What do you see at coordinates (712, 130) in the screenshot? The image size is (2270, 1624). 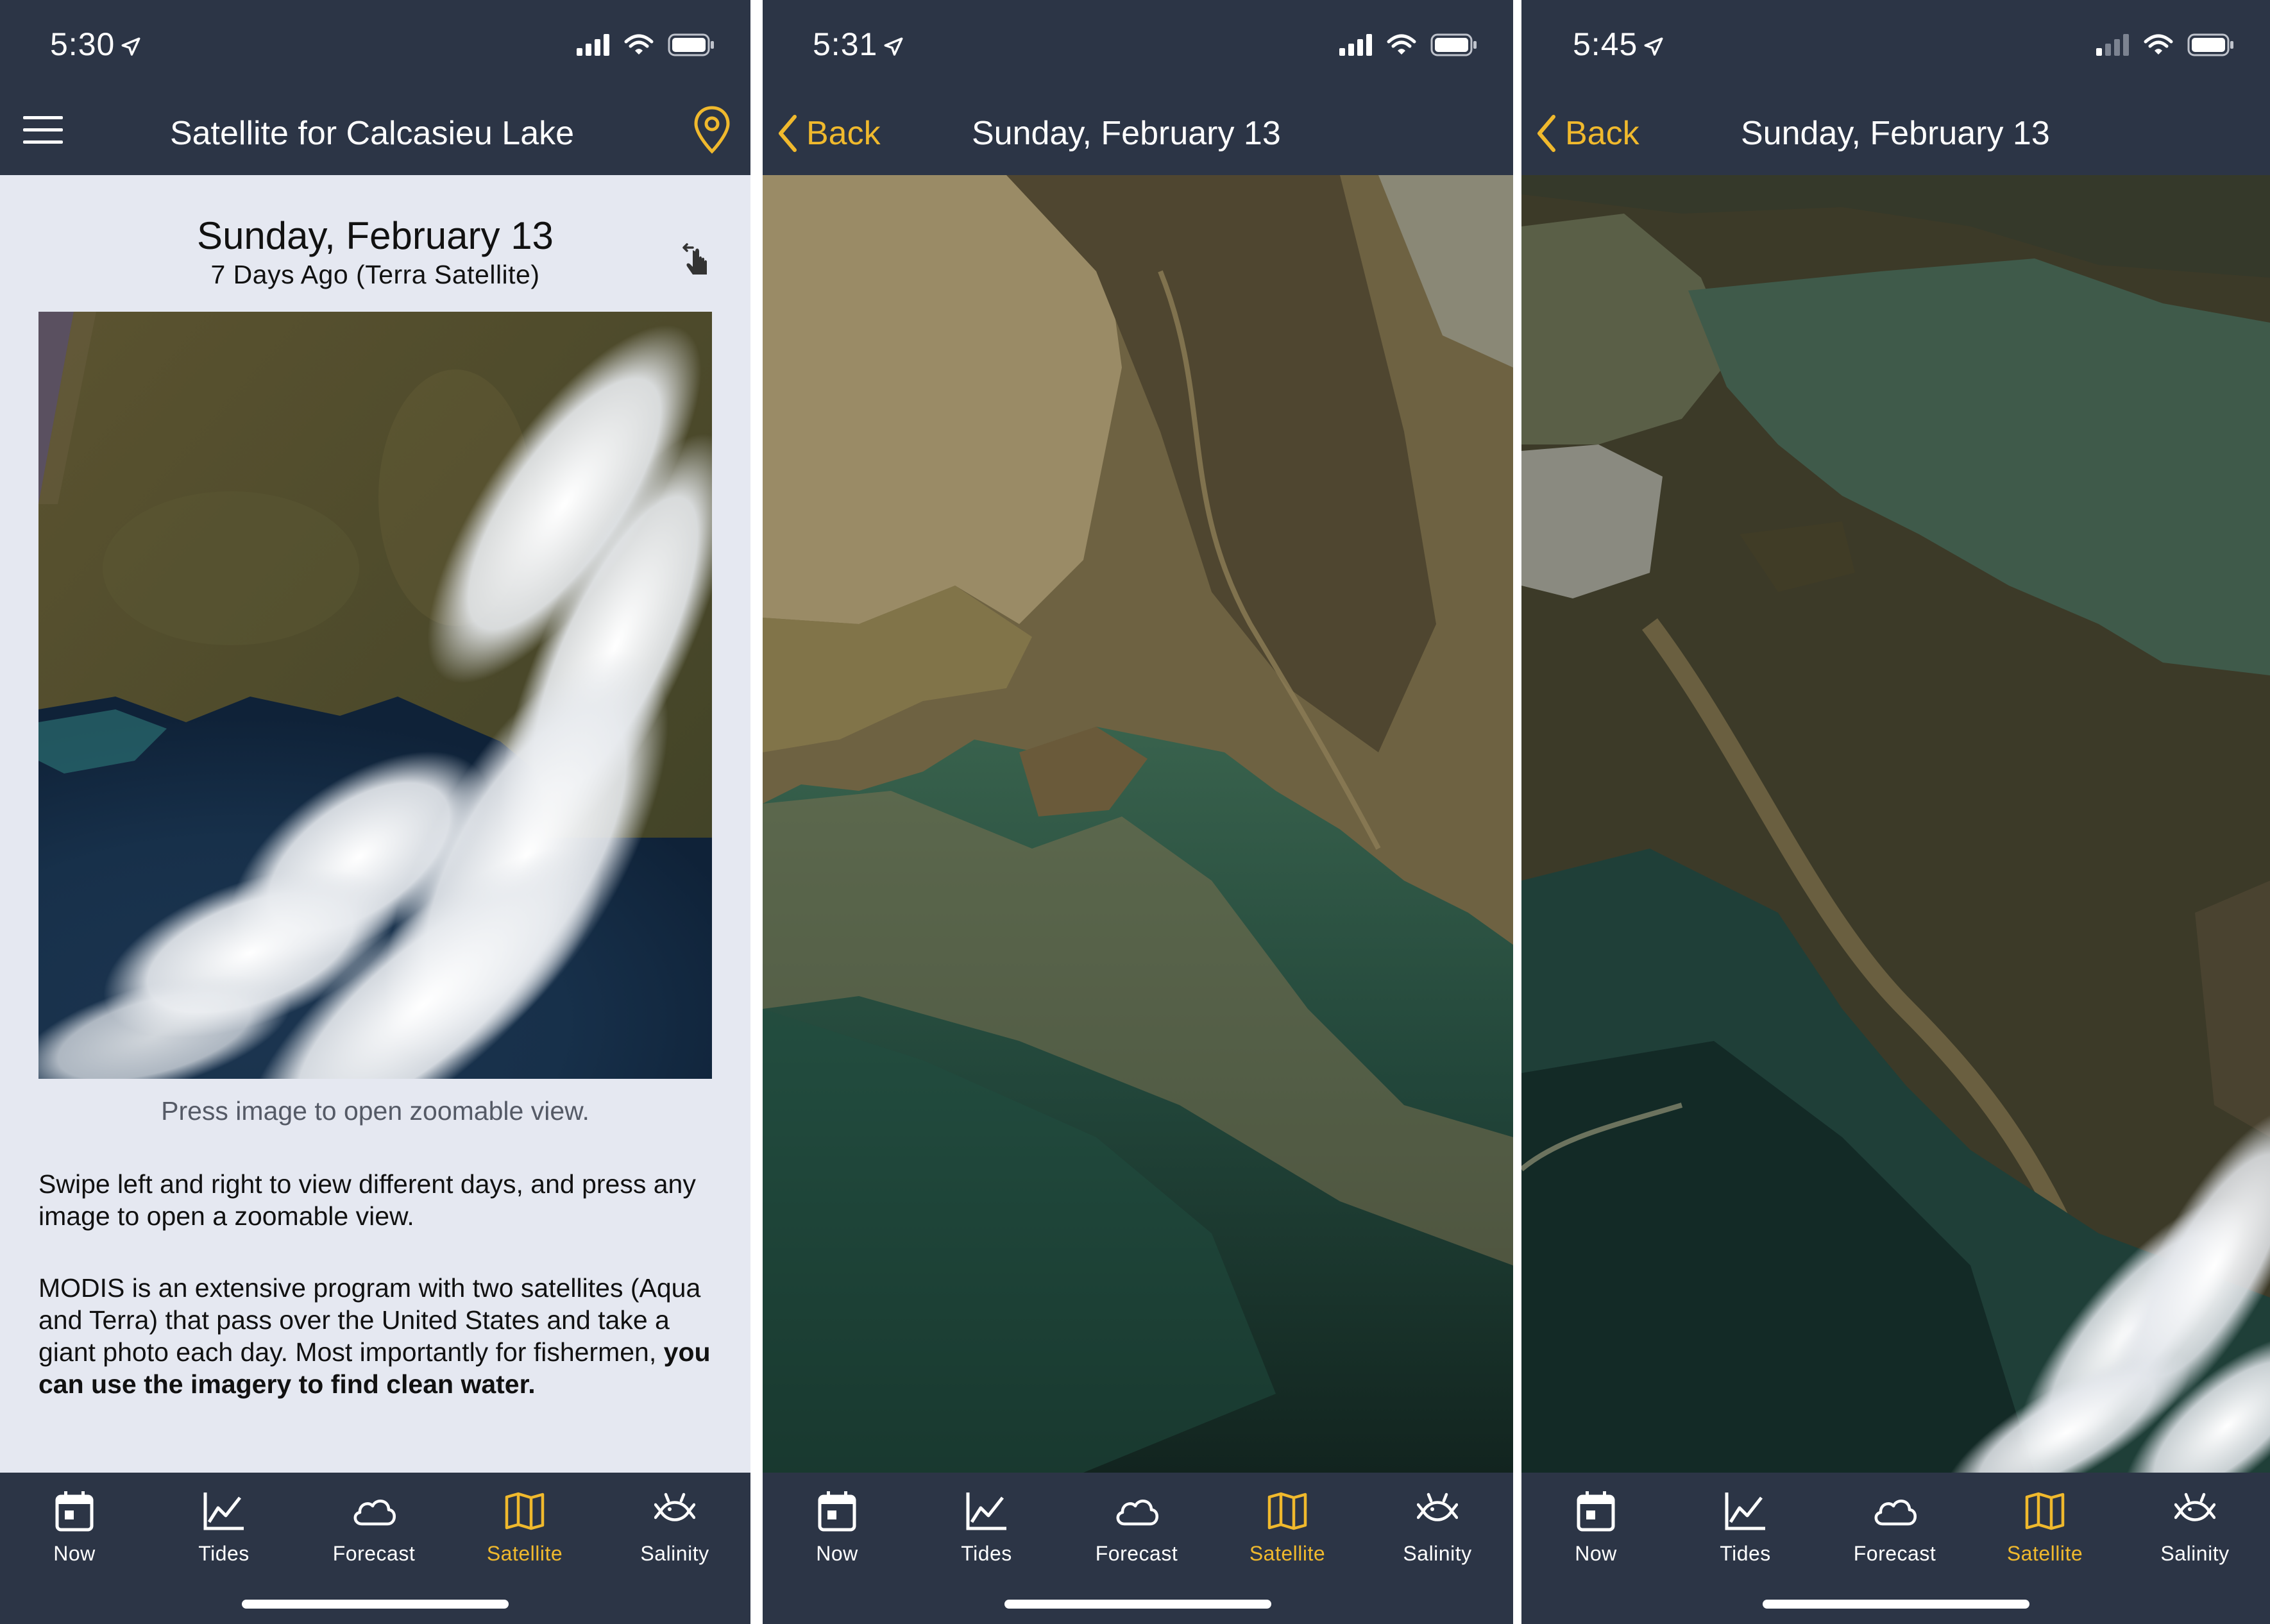 I see `map-pin-icon` at bounding box center [712, 130].